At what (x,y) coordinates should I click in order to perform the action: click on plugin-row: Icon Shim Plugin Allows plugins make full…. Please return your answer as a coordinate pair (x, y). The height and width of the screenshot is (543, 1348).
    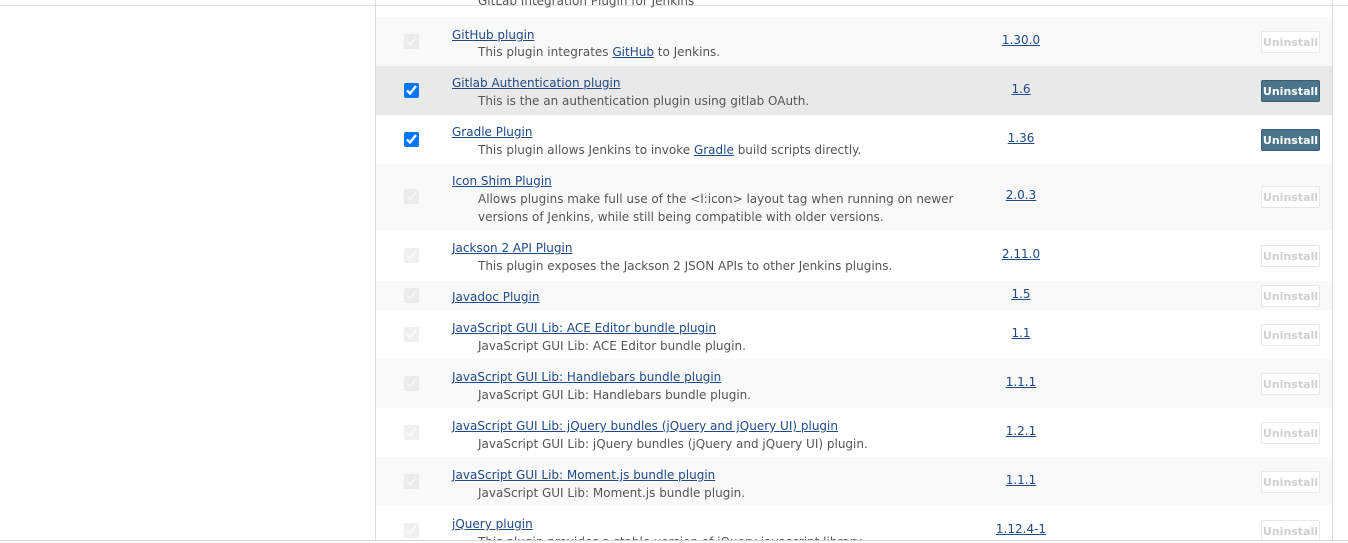
    Looking at the image, I should click on (854, 197).